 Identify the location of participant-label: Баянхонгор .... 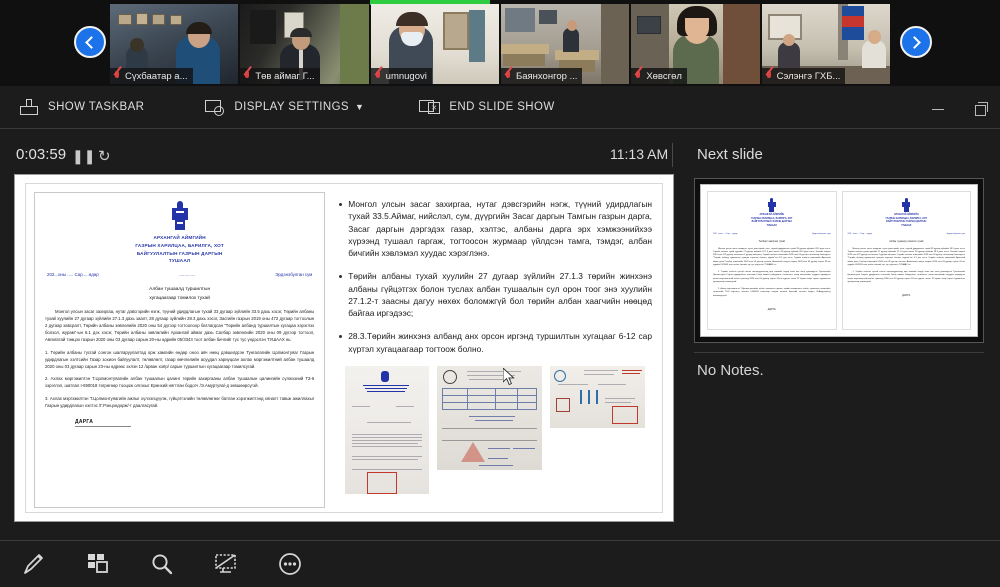
(541, 76).